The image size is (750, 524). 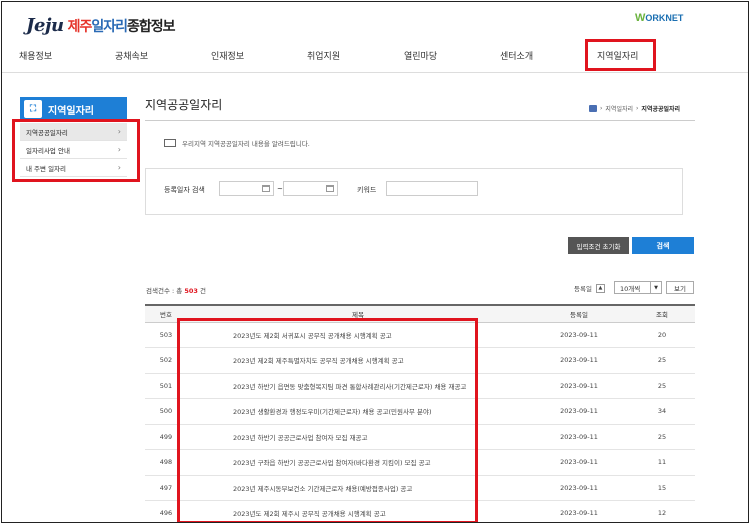 I want to click on sidebar-title: ⛶ 지역일자리, so click(x=73, y=109).